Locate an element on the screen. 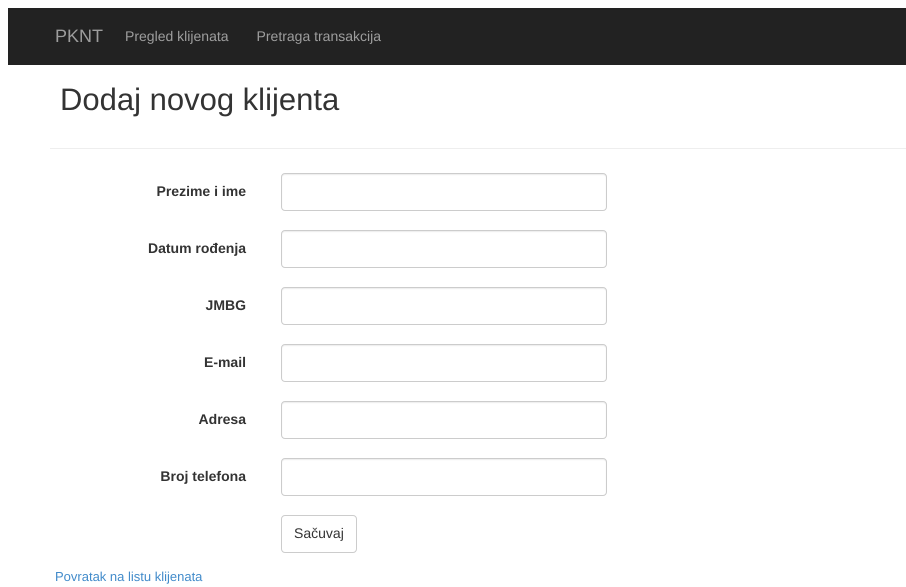  nav-link: Pregled klijenata is located at coordinates (177, 36).